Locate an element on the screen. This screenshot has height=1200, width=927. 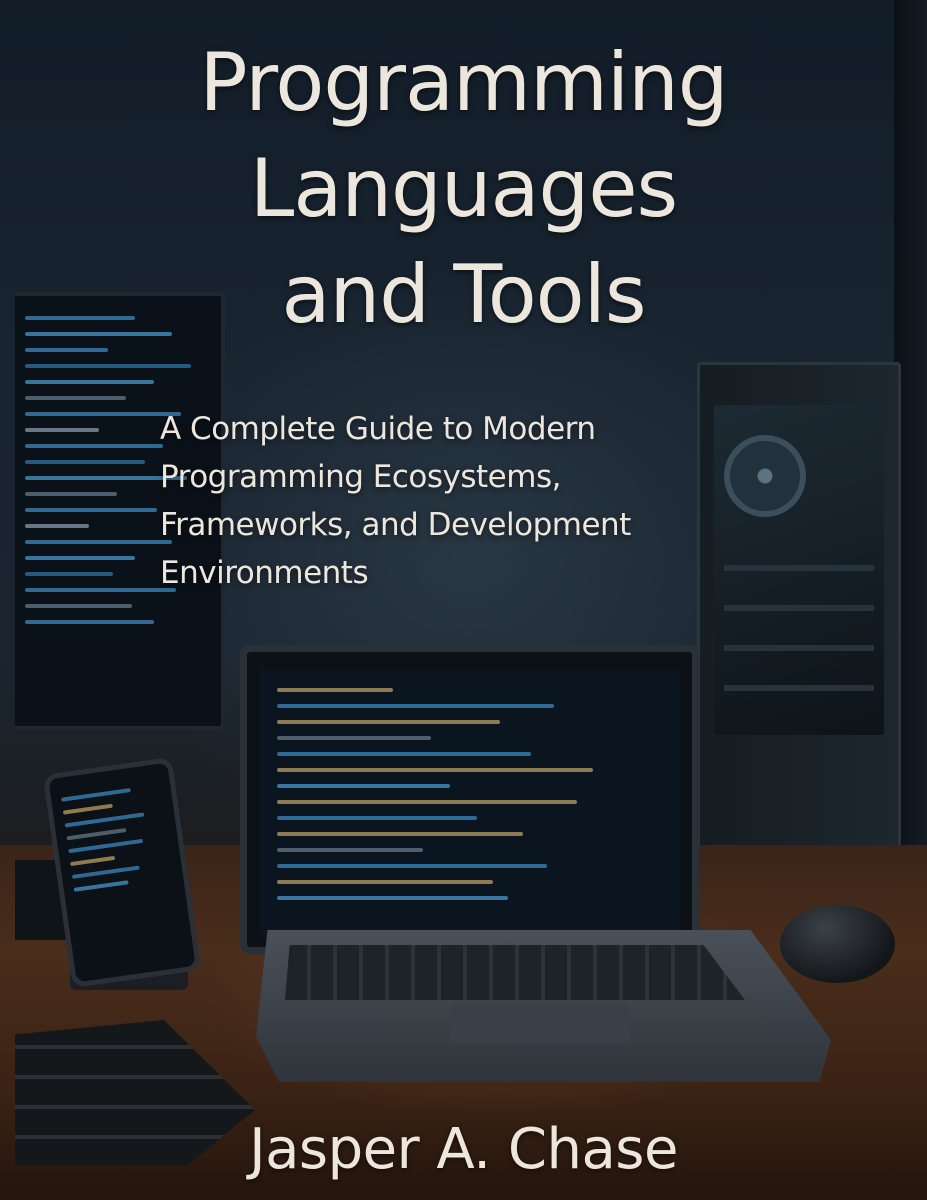
title-line: and Tools is located at coordinates (463, 294).